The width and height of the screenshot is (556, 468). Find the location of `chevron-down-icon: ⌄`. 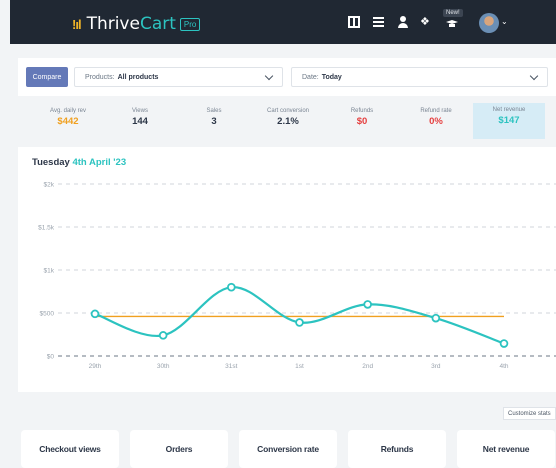

chevron-down-icon: ⌄ is located at coordinates (504, 21).